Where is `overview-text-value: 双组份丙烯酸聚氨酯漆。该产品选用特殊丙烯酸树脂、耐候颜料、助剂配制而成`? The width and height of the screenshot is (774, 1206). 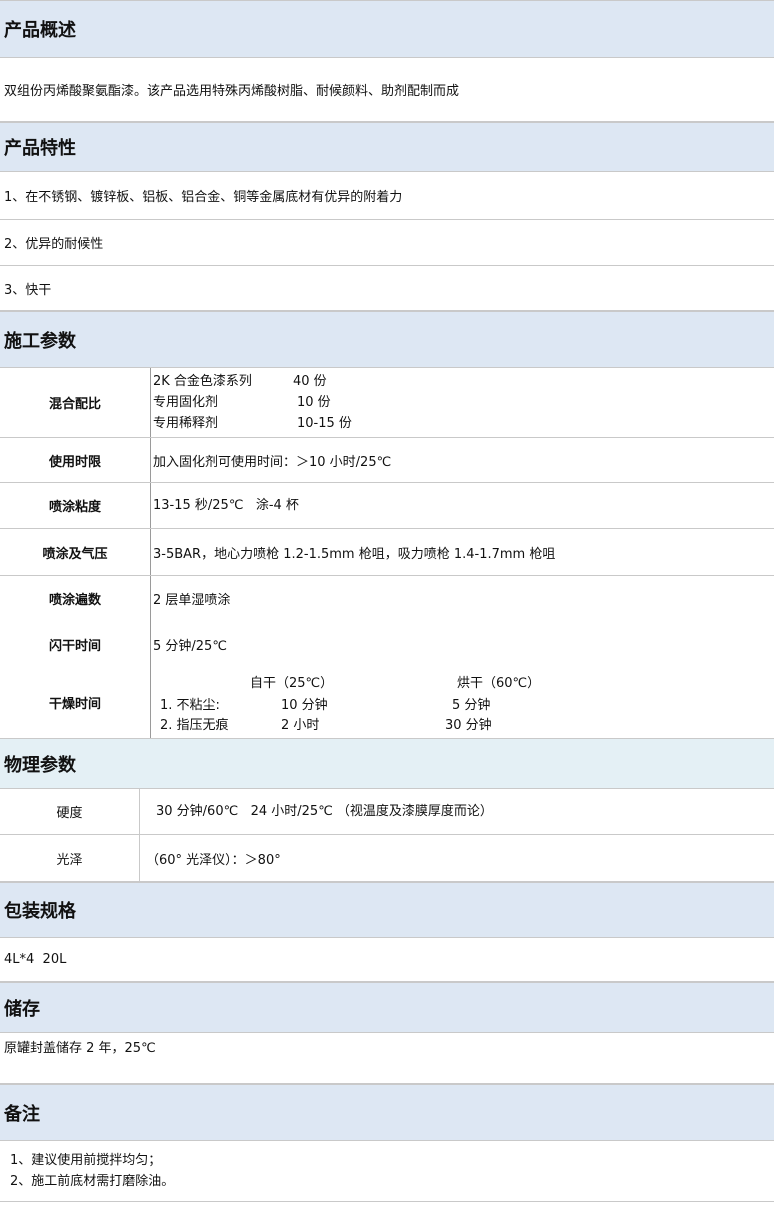
overview-text-value: 双组份丙烯酸聚氨酯漆。该产品选用特殊丙烯酸树脂、耐候颜料、助剂配制而成 is located at coordinates (232, 91).